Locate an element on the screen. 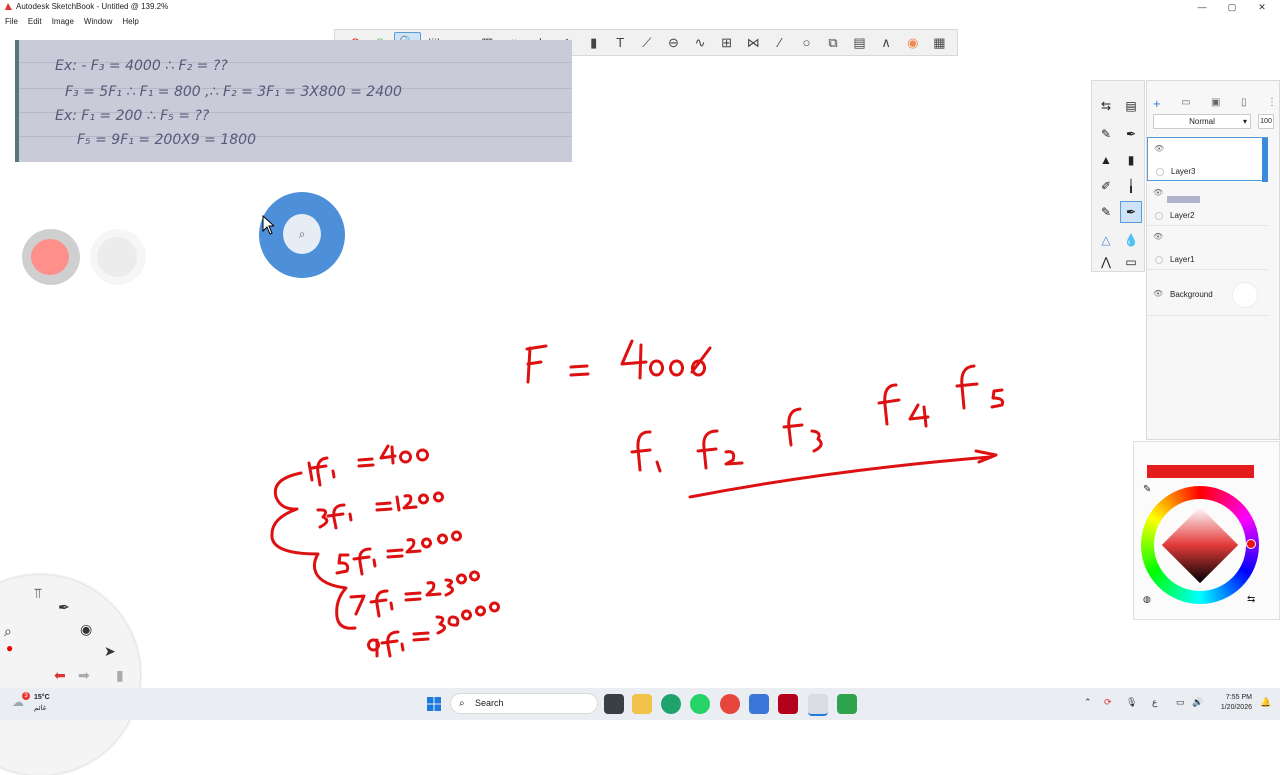 This screenshot has width=1280, height=775. french-curve-icon: ∿ is located at coordinates (700, 43).